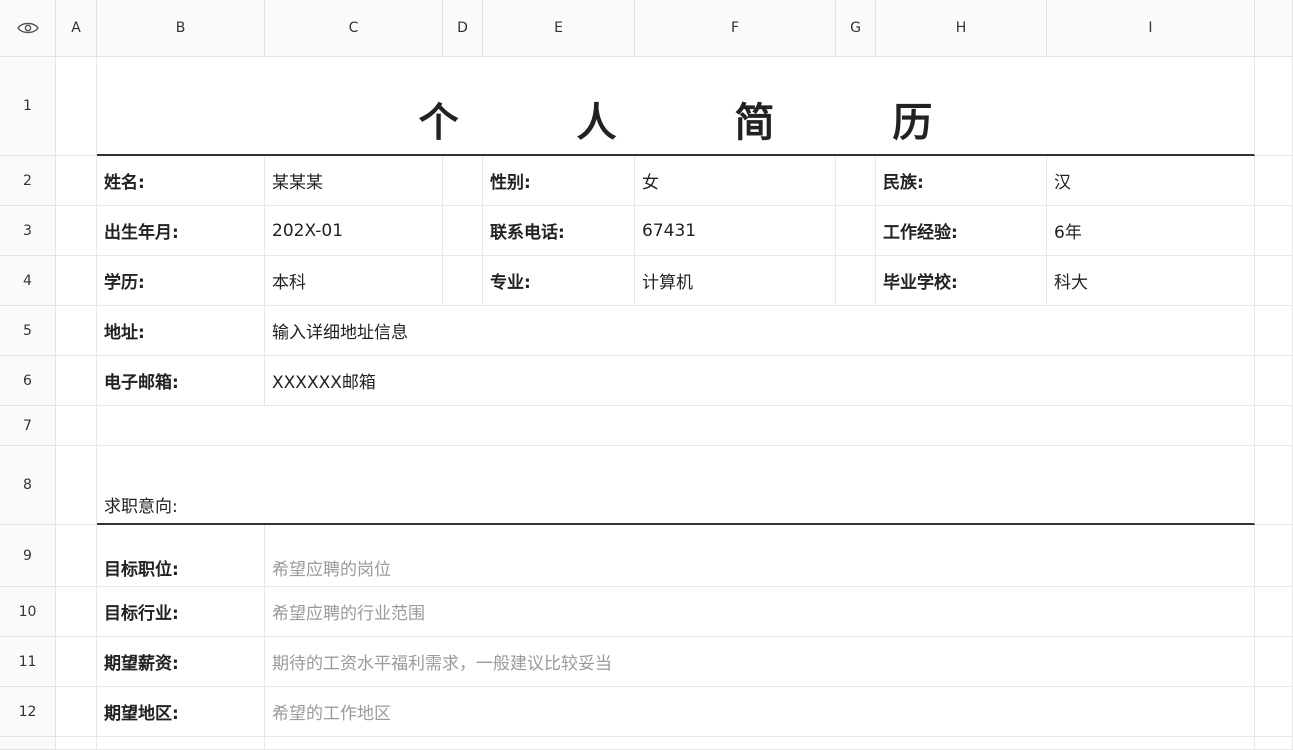 The height and width of the screenshot is (750, 1293). Describe the element at coordinates (76, 612) in the screenshot. I see `cell-a10` at that location.